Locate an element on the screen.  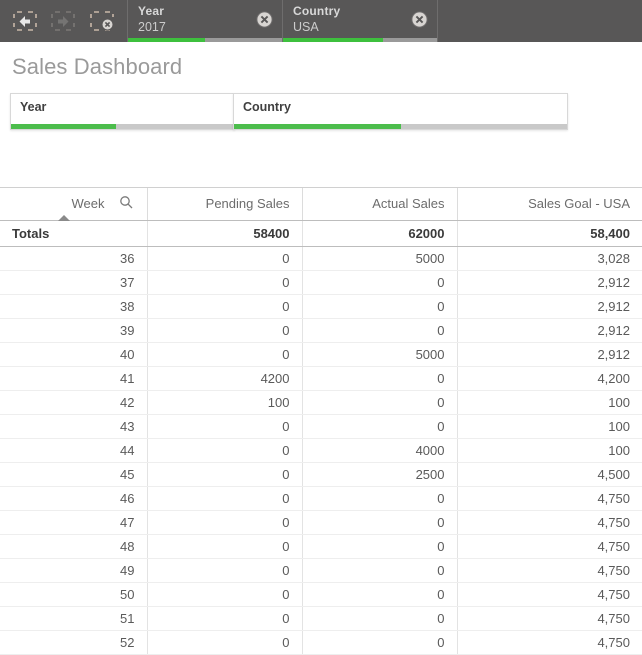
table-row: 48 0 0 4,750 is located at coordinates (321, 546).